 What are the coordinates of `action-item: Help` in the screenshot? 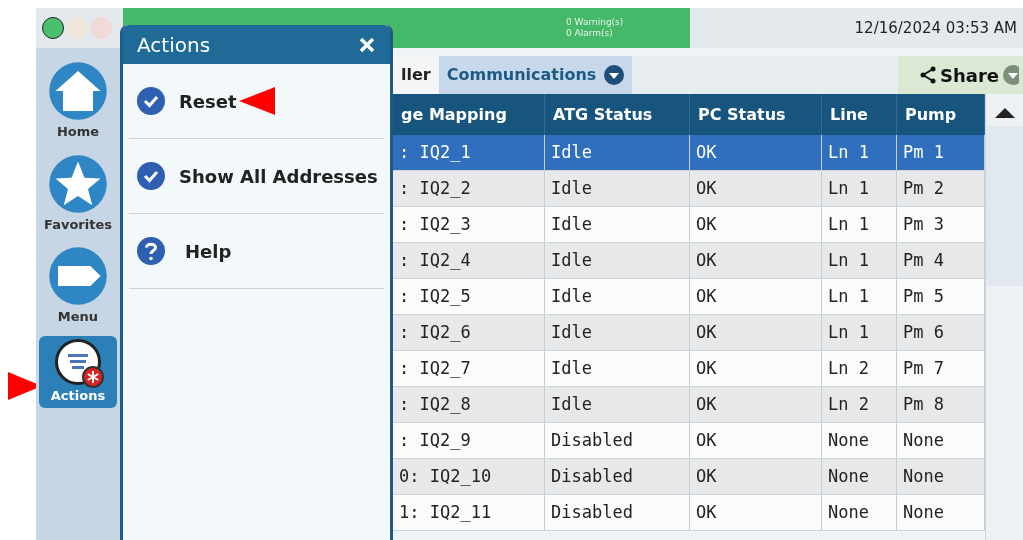 It's located at (205, 251).